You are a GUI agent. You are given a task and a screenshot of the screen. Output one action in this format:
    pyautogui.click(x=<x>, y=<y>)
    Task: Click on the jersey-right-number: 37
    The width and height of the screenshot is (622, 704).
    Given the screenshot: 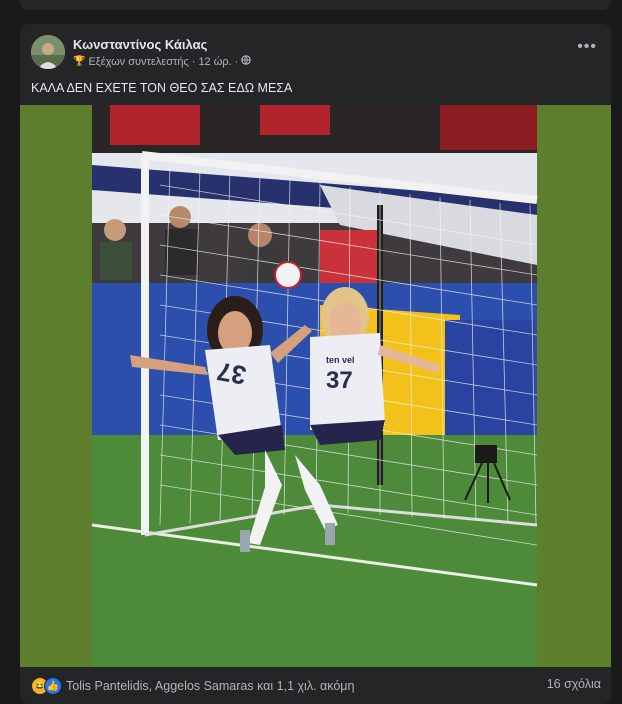 What is the action you would take?
    pyautogui.click(x=339, y=380)
    